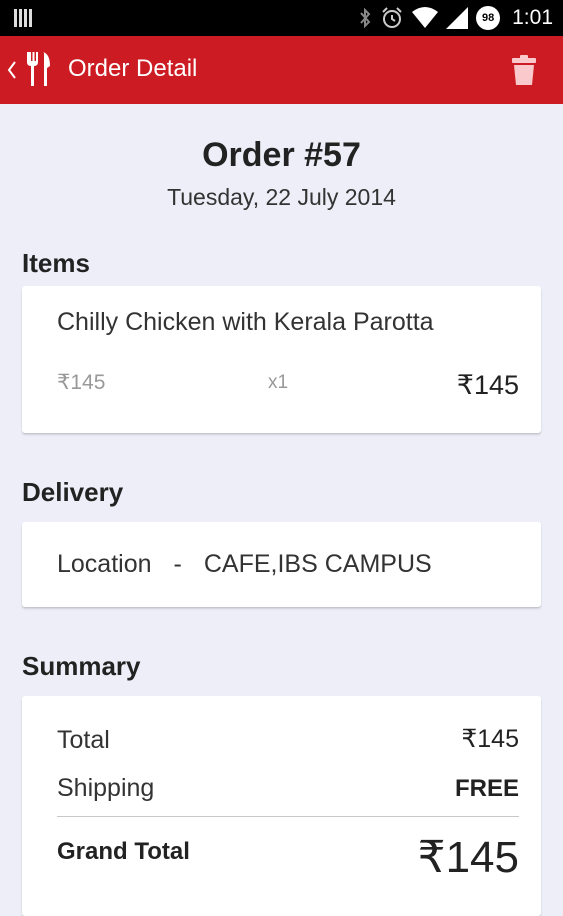 This screenshot has width=563, height=916. What do you see at coordinates (133, 68) in the screenshot?
I see `page-title: Order Detail` at bounding box center [133, 68].